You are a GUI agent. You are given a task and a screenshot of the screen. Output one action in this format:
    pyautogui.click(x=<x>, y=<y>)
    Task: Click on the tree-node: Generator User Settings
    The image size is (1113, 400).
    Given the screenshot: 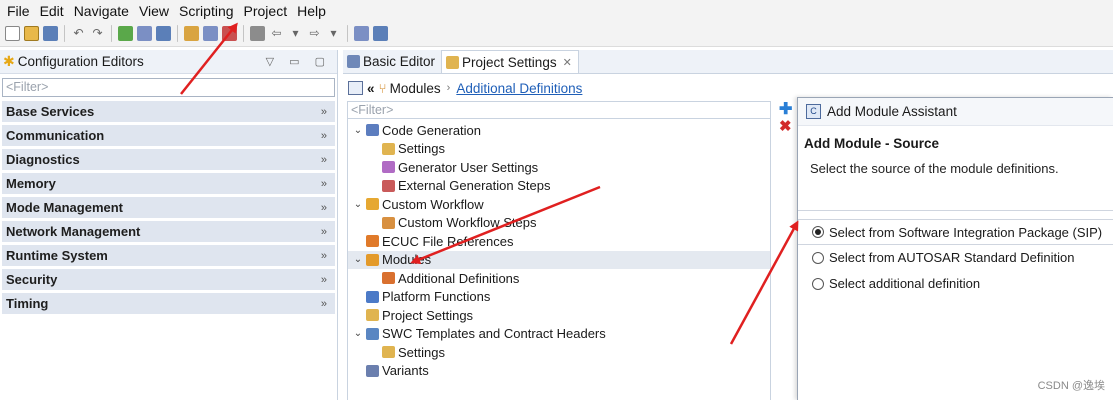 What is the action you would take?
    pyautogui.click(x=559, y=167)
    